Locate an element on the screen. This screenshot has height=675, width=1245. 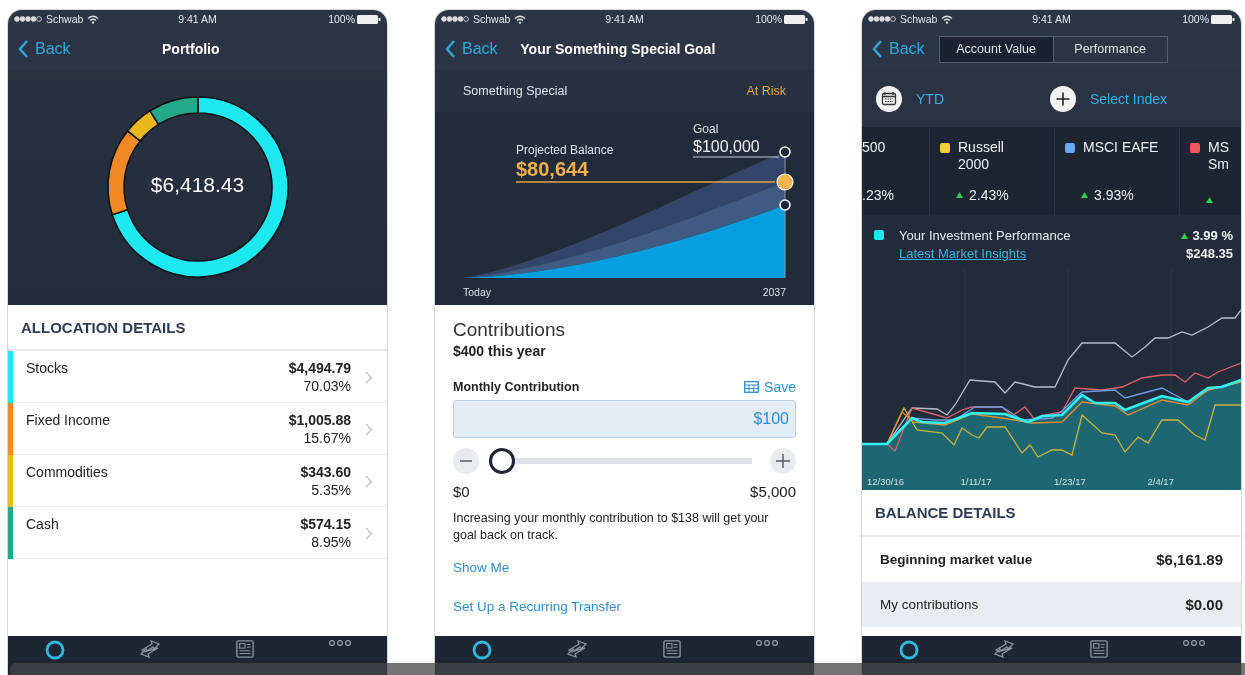
category-amount: $574.15 is located at coordinates (325, 524).